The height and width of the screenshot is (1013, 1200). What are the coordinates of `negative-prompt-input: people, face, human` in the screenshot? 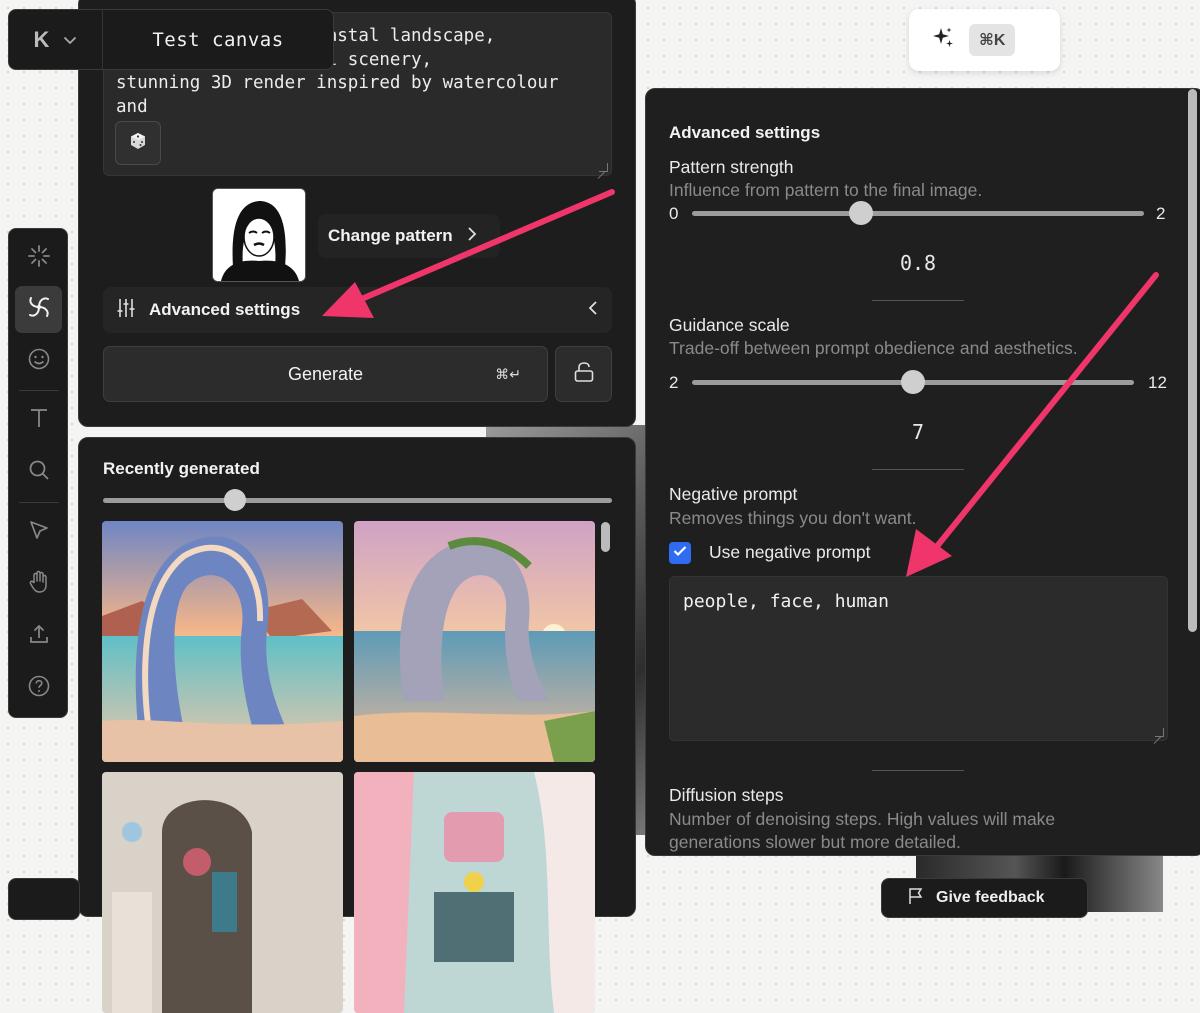 It's located at (918, 658).